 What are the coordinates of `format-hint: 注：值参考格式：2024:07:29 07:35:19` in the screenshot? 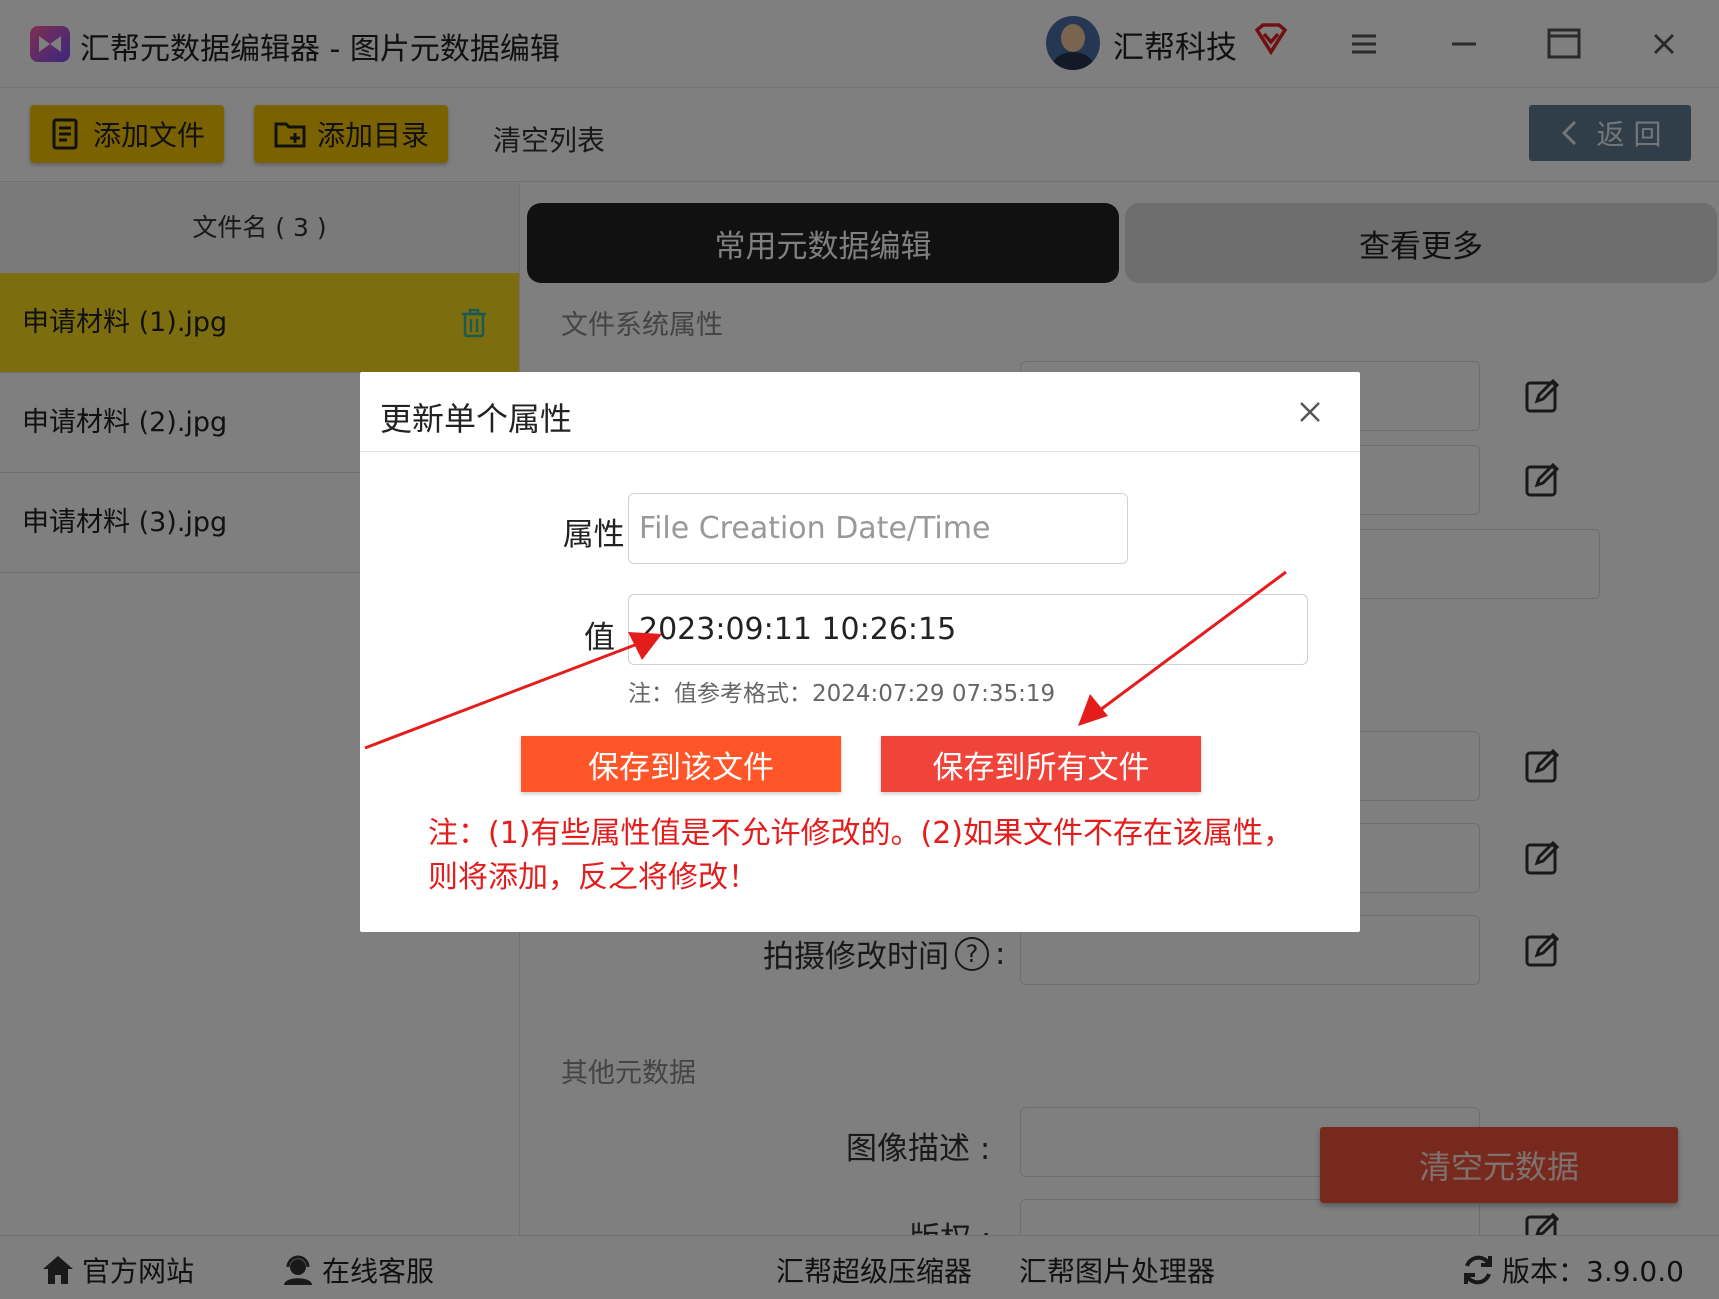 It's located at (842, 694).